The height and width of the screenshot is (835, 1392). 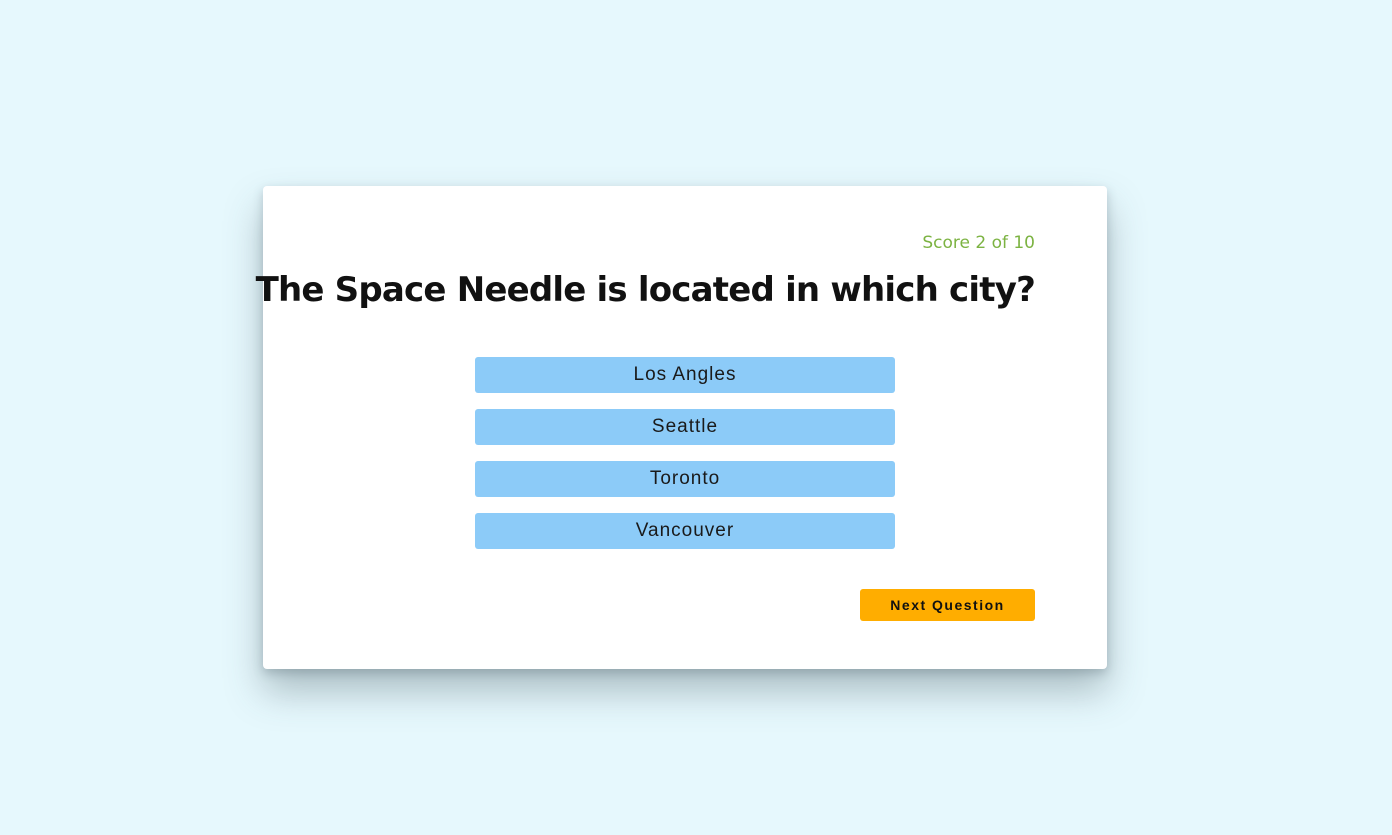 I want to click on answer-button-los-angles: Los Angles, so click(x=685, y=375).